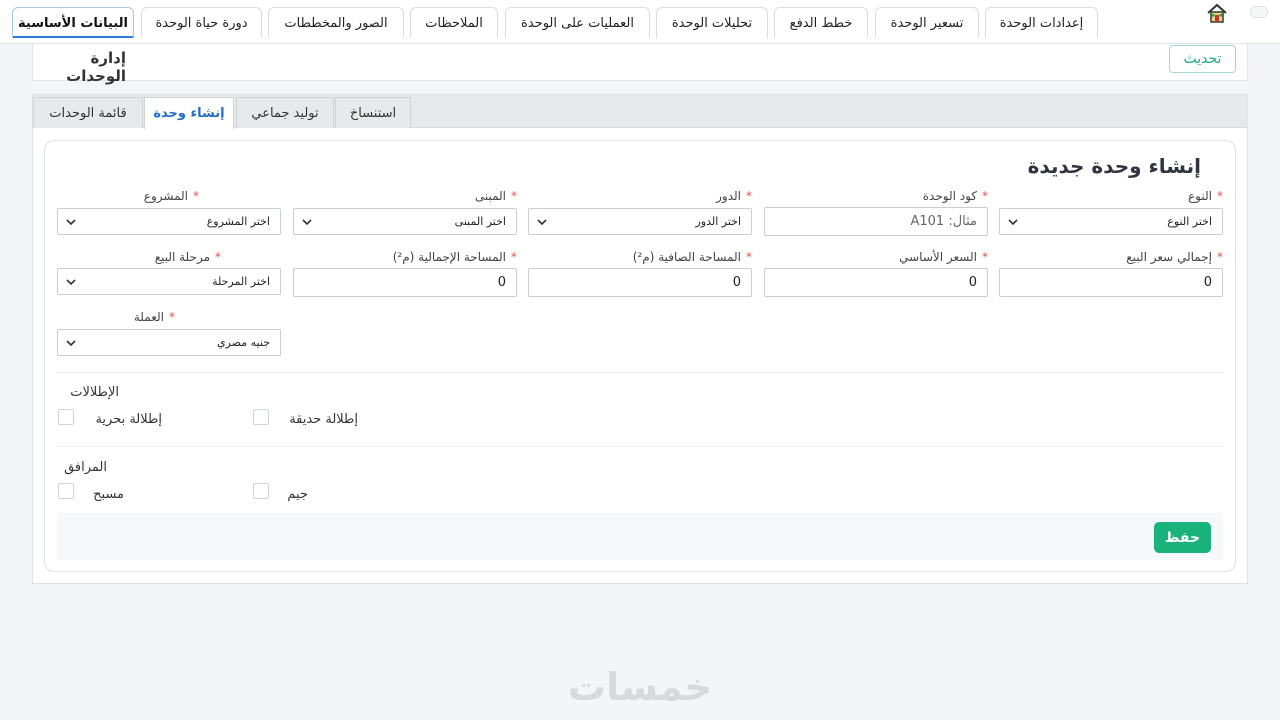 The image size is (1280, 720). What do you see at coordinates (85, 467) in the screenshot?
I see `amenities-section-title: المرافق` at bounding box center [85, 467].